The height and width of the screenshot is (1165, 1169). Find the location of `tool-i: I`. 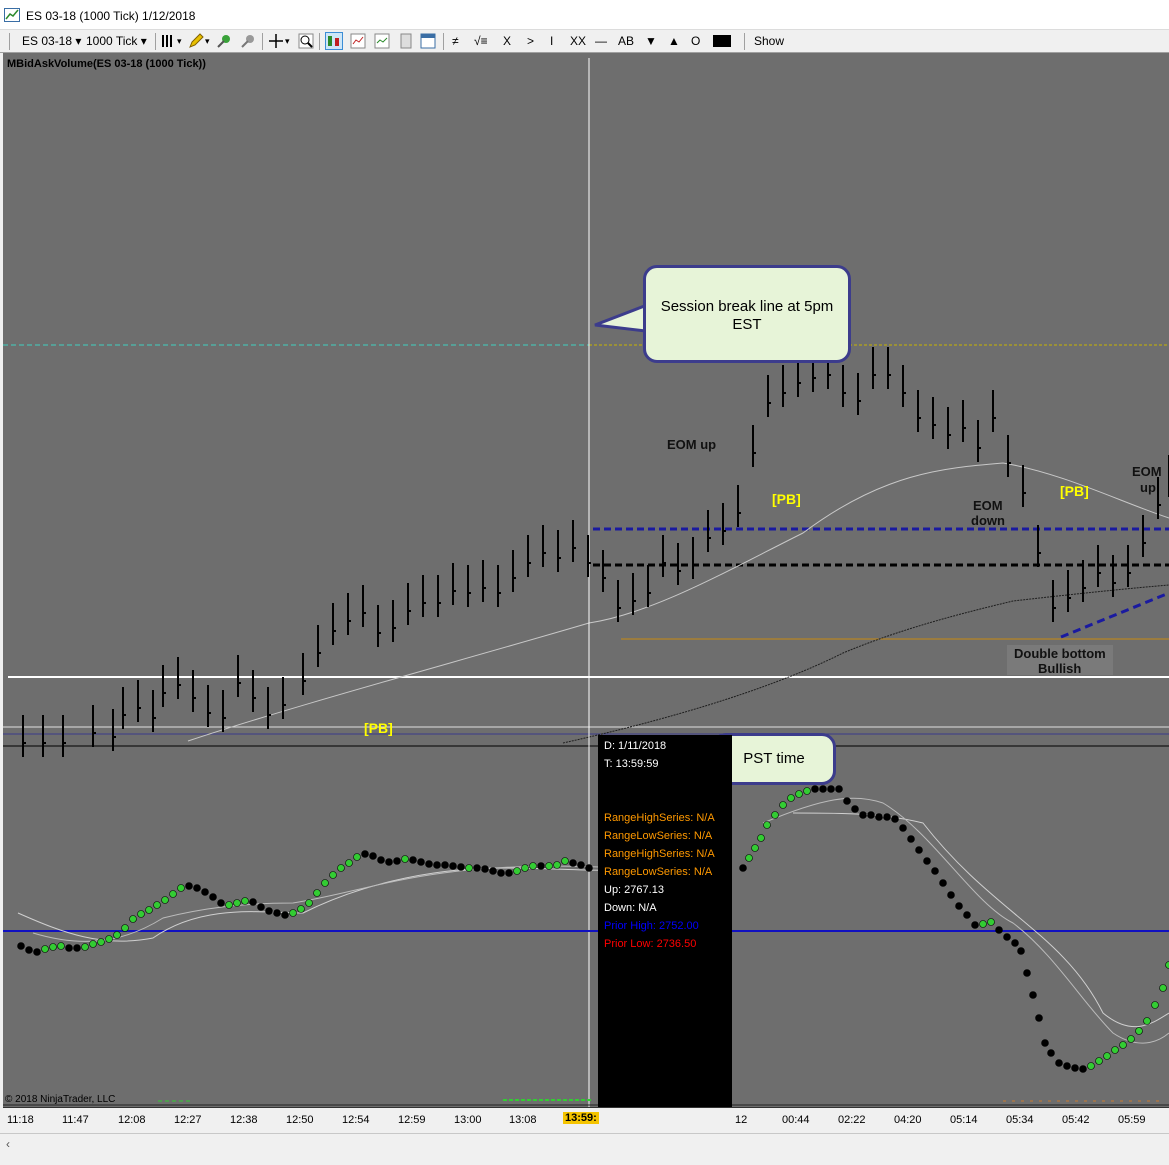

tool-i: I is located at coordinates (551, 41).